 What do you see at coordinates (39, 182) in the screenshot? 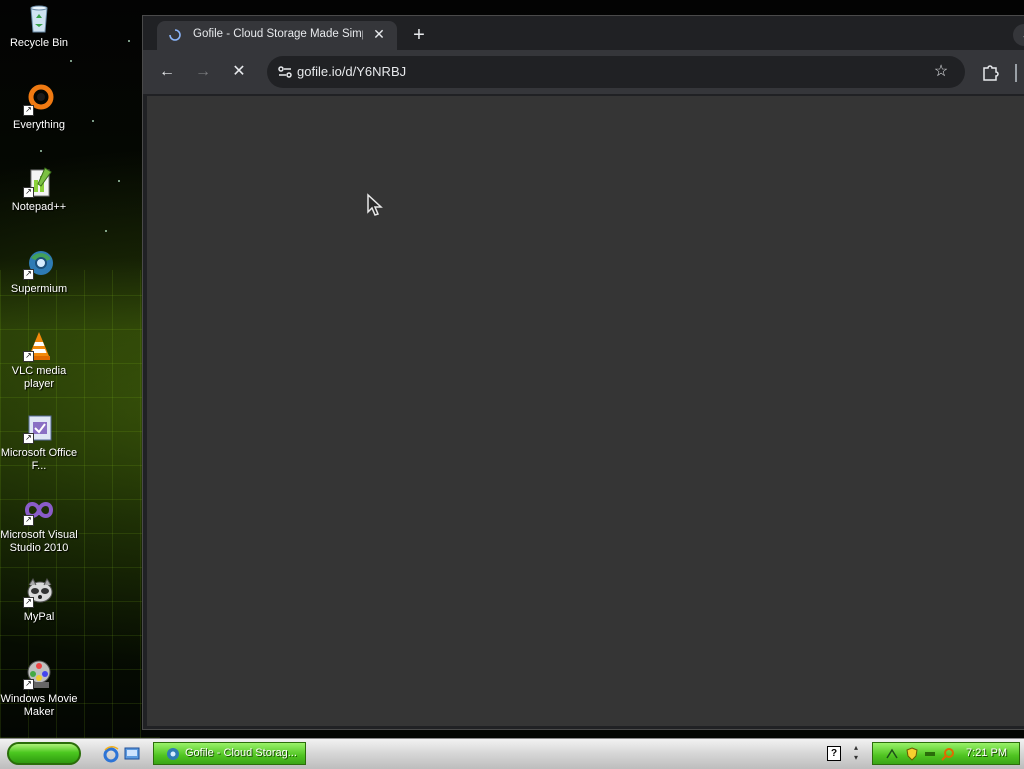
I see `notepad-plus-plus-icon: ↗` at bounding box center [39, 182].